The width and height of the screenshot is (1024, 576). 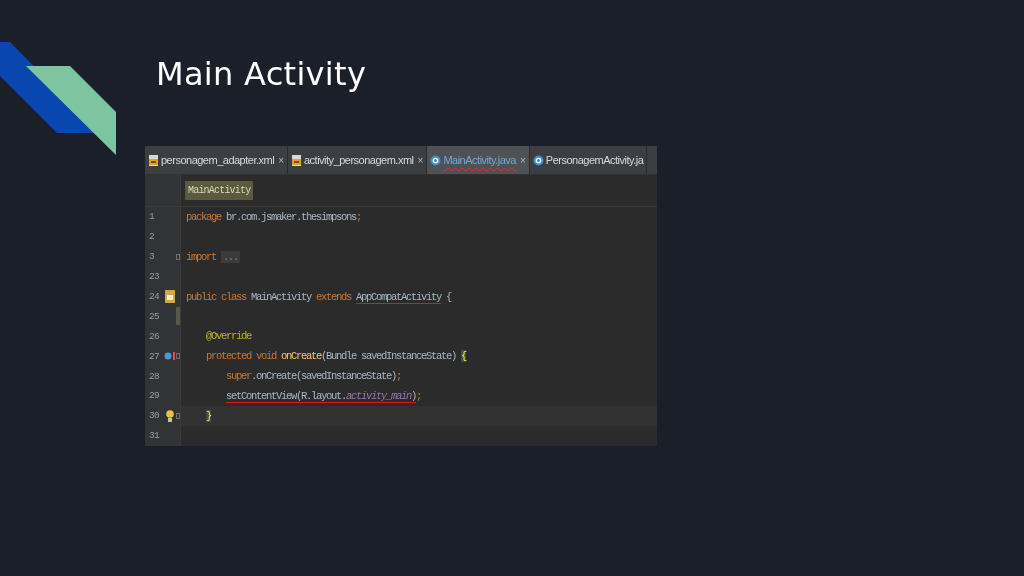 I want to click on line-number: 23, so click(x=154, y=277).